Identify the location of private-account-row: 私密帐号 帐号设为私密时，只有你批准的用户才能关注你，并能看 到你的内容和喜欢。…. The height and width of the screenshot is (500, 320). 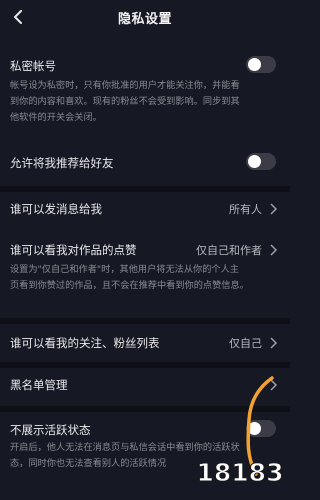
(145, 91).